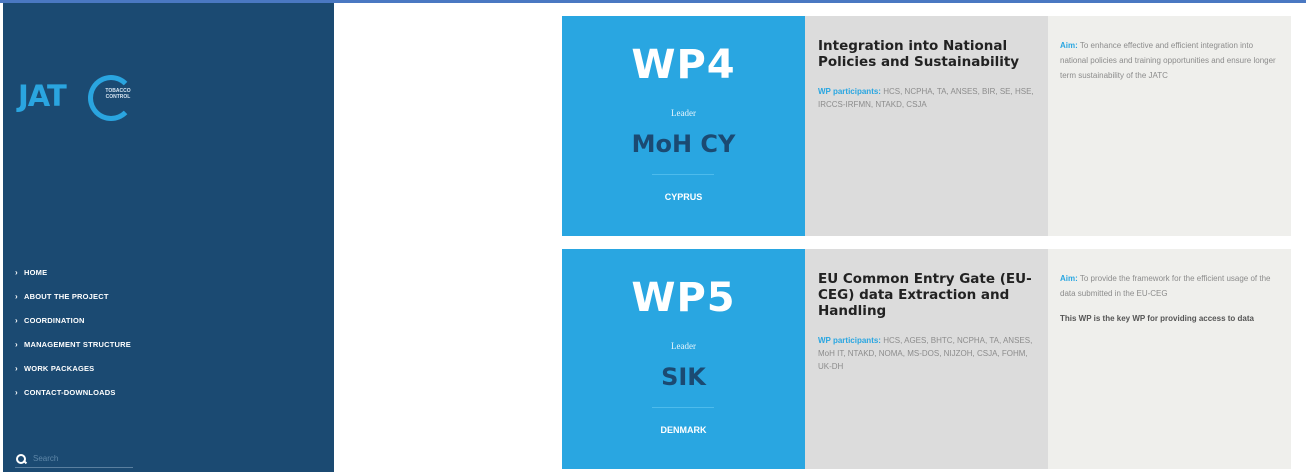 This screenshot has height=472, width=1306. Describe the element at coordinates (683, 197) in the screenshot. I see `wp-country: CYPRUS` at that location.